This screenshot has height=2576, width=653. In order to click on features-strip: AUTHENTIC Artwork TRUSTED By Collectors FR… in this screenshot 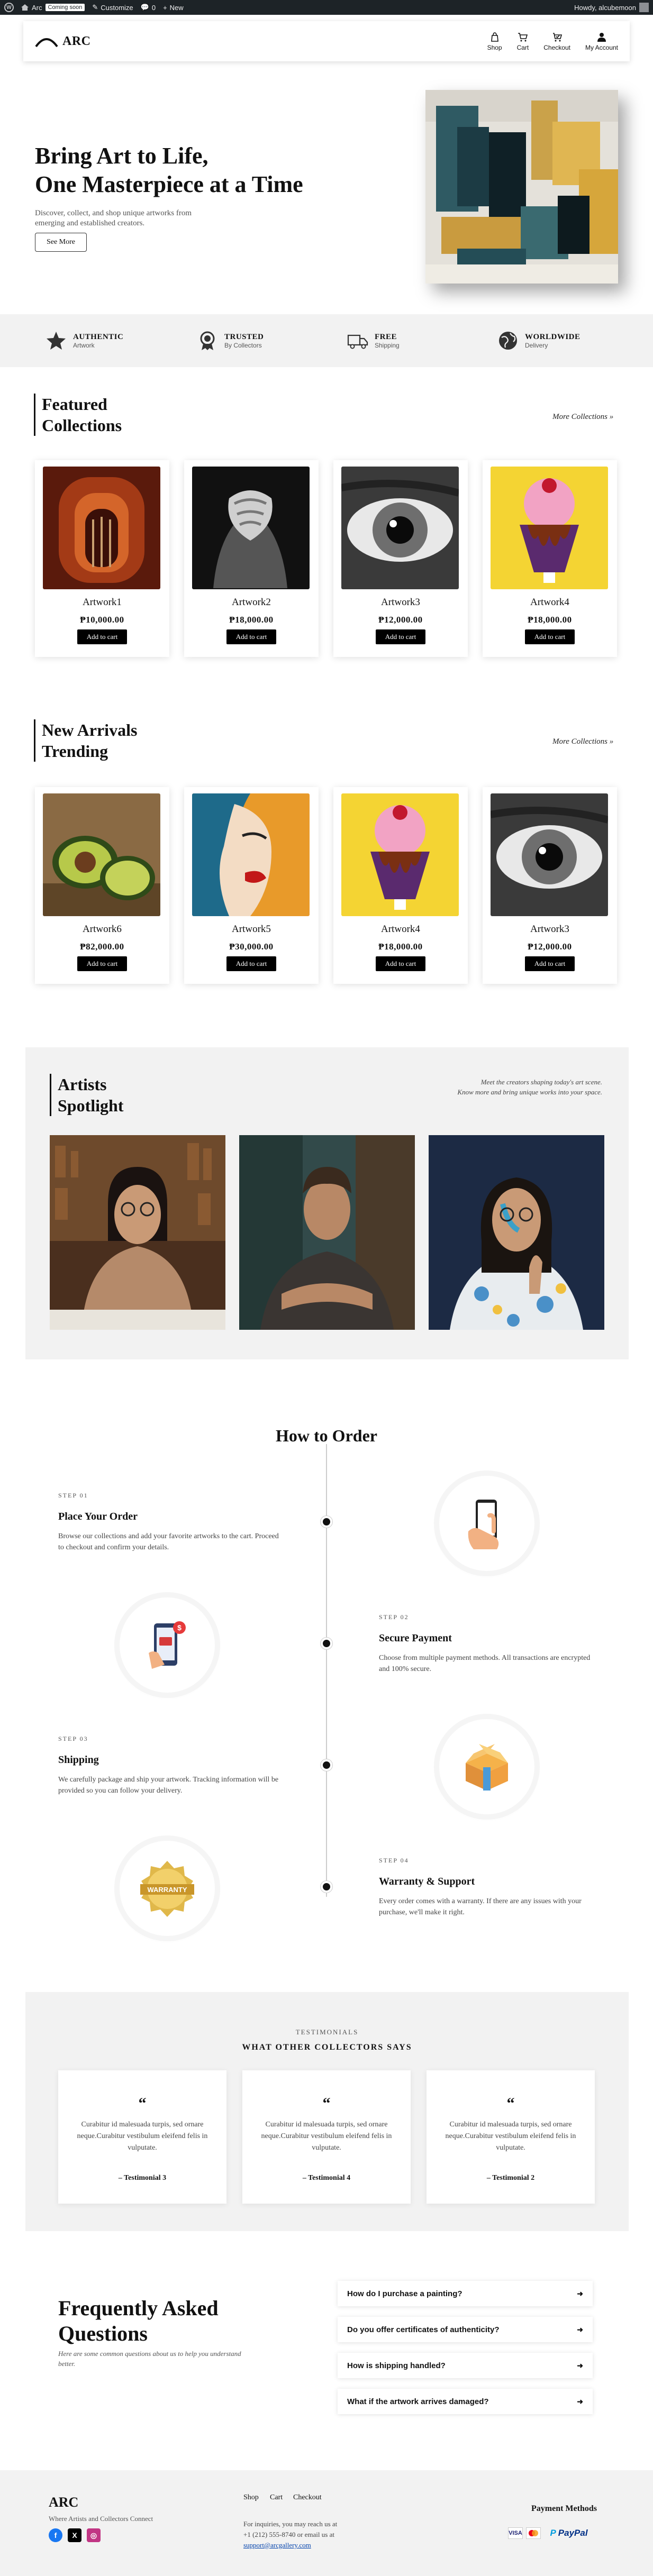, I will do `click(326, 340)`.